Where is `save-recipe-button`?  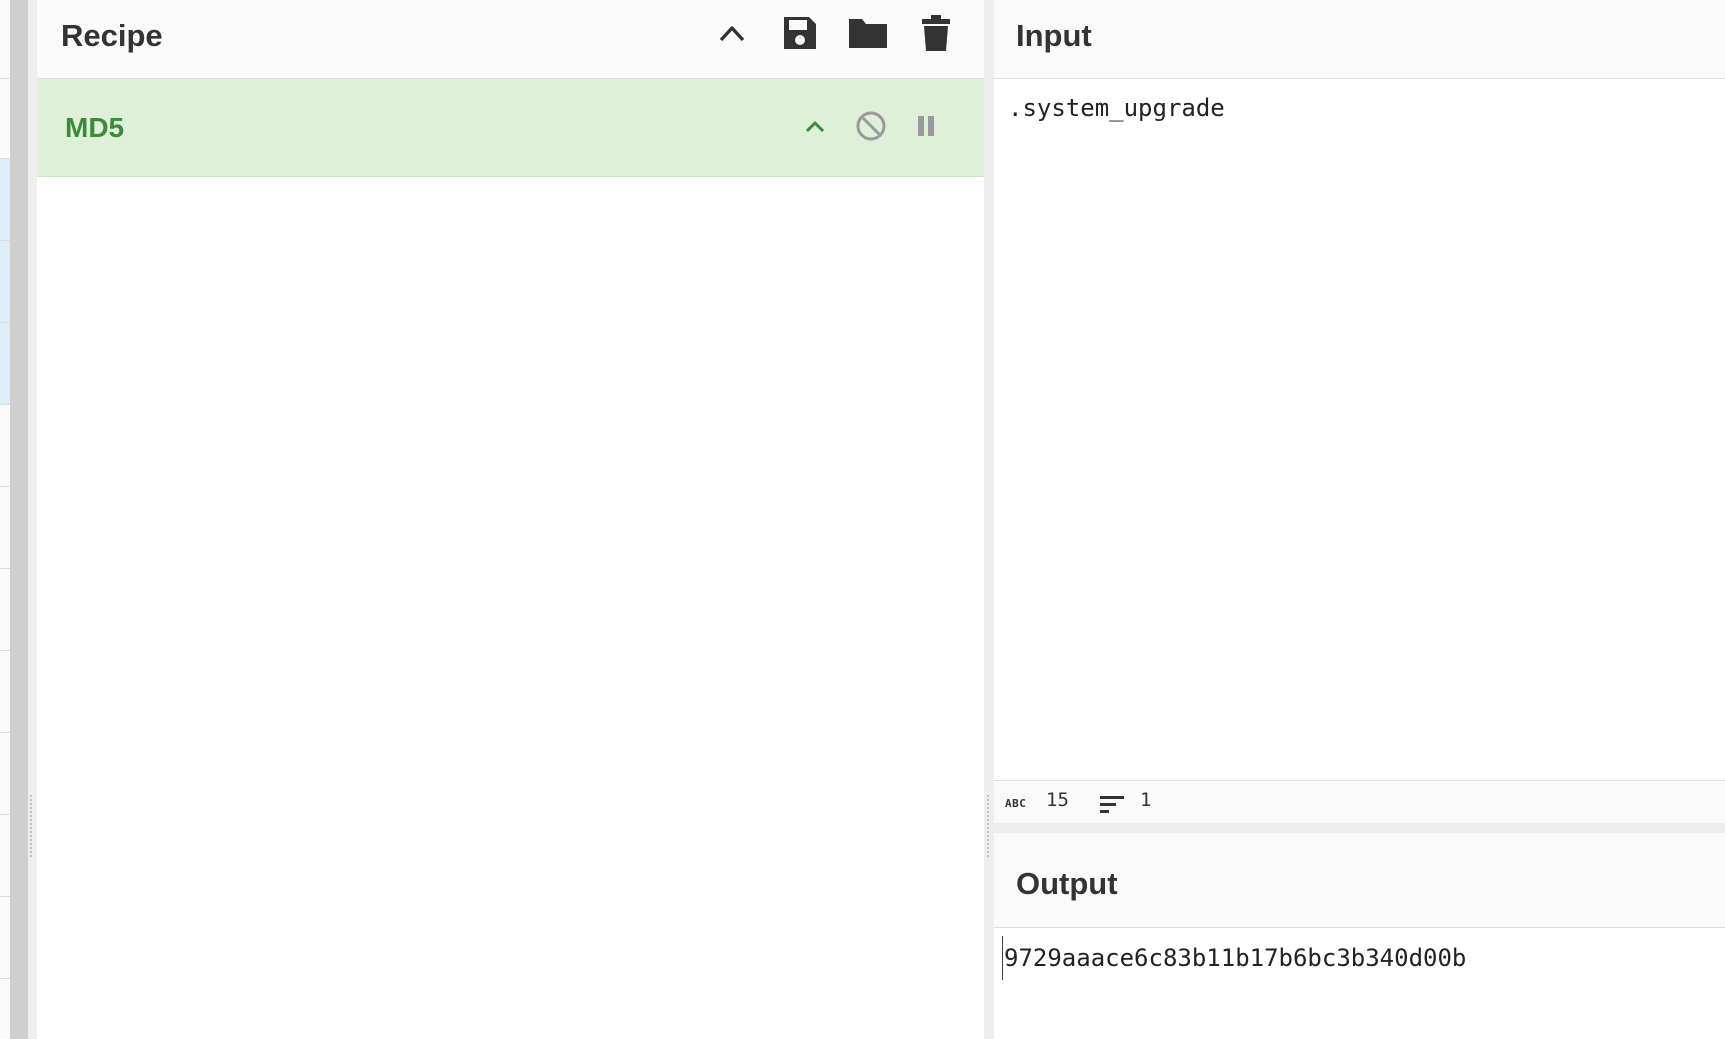 save-recipe-button is located at coordinates (800, 33).